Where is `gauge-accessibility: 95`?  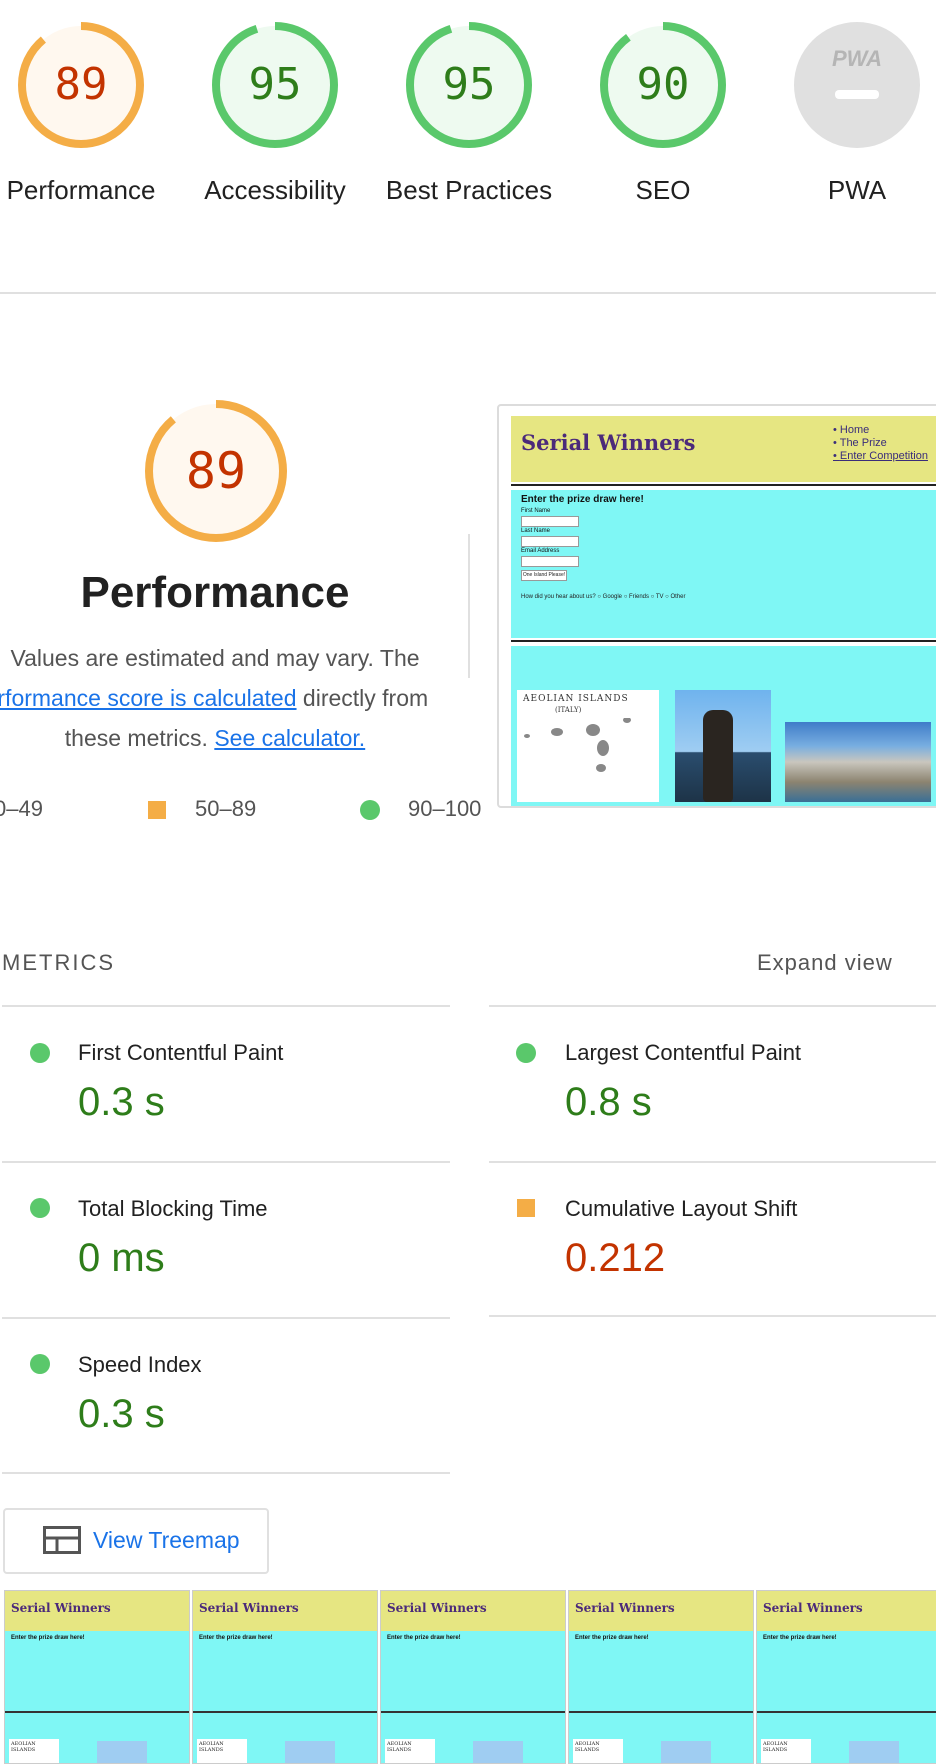
gauge-accessibility: 95 is located at coordinates (275, 85).